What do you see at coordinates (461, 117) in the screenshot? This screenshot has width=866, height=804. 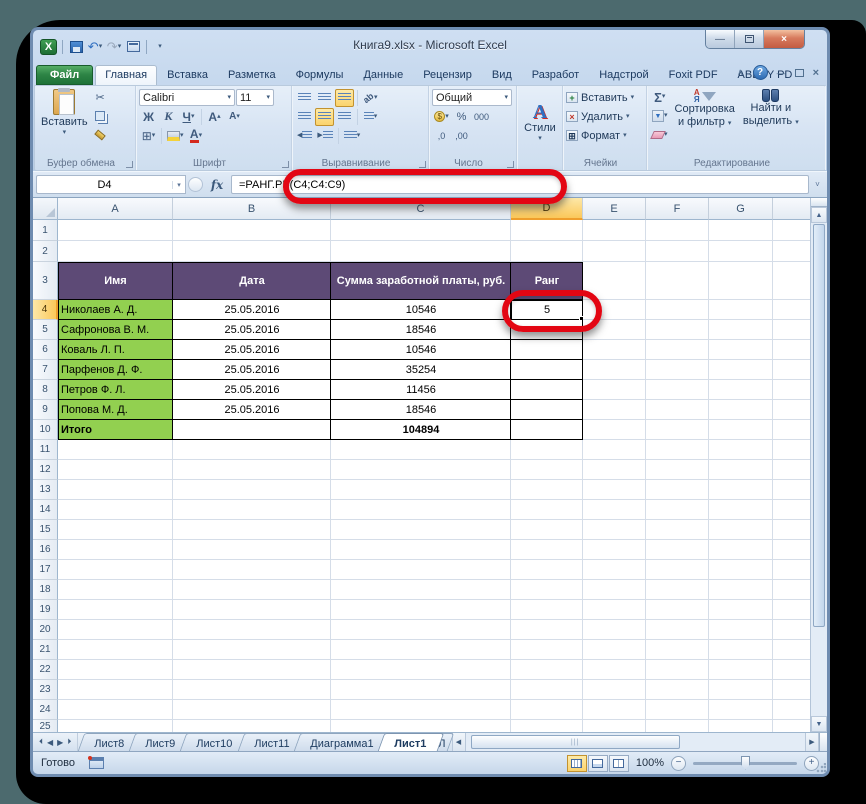 I see `percent-format-button: %` at bounding box center [461, 117].